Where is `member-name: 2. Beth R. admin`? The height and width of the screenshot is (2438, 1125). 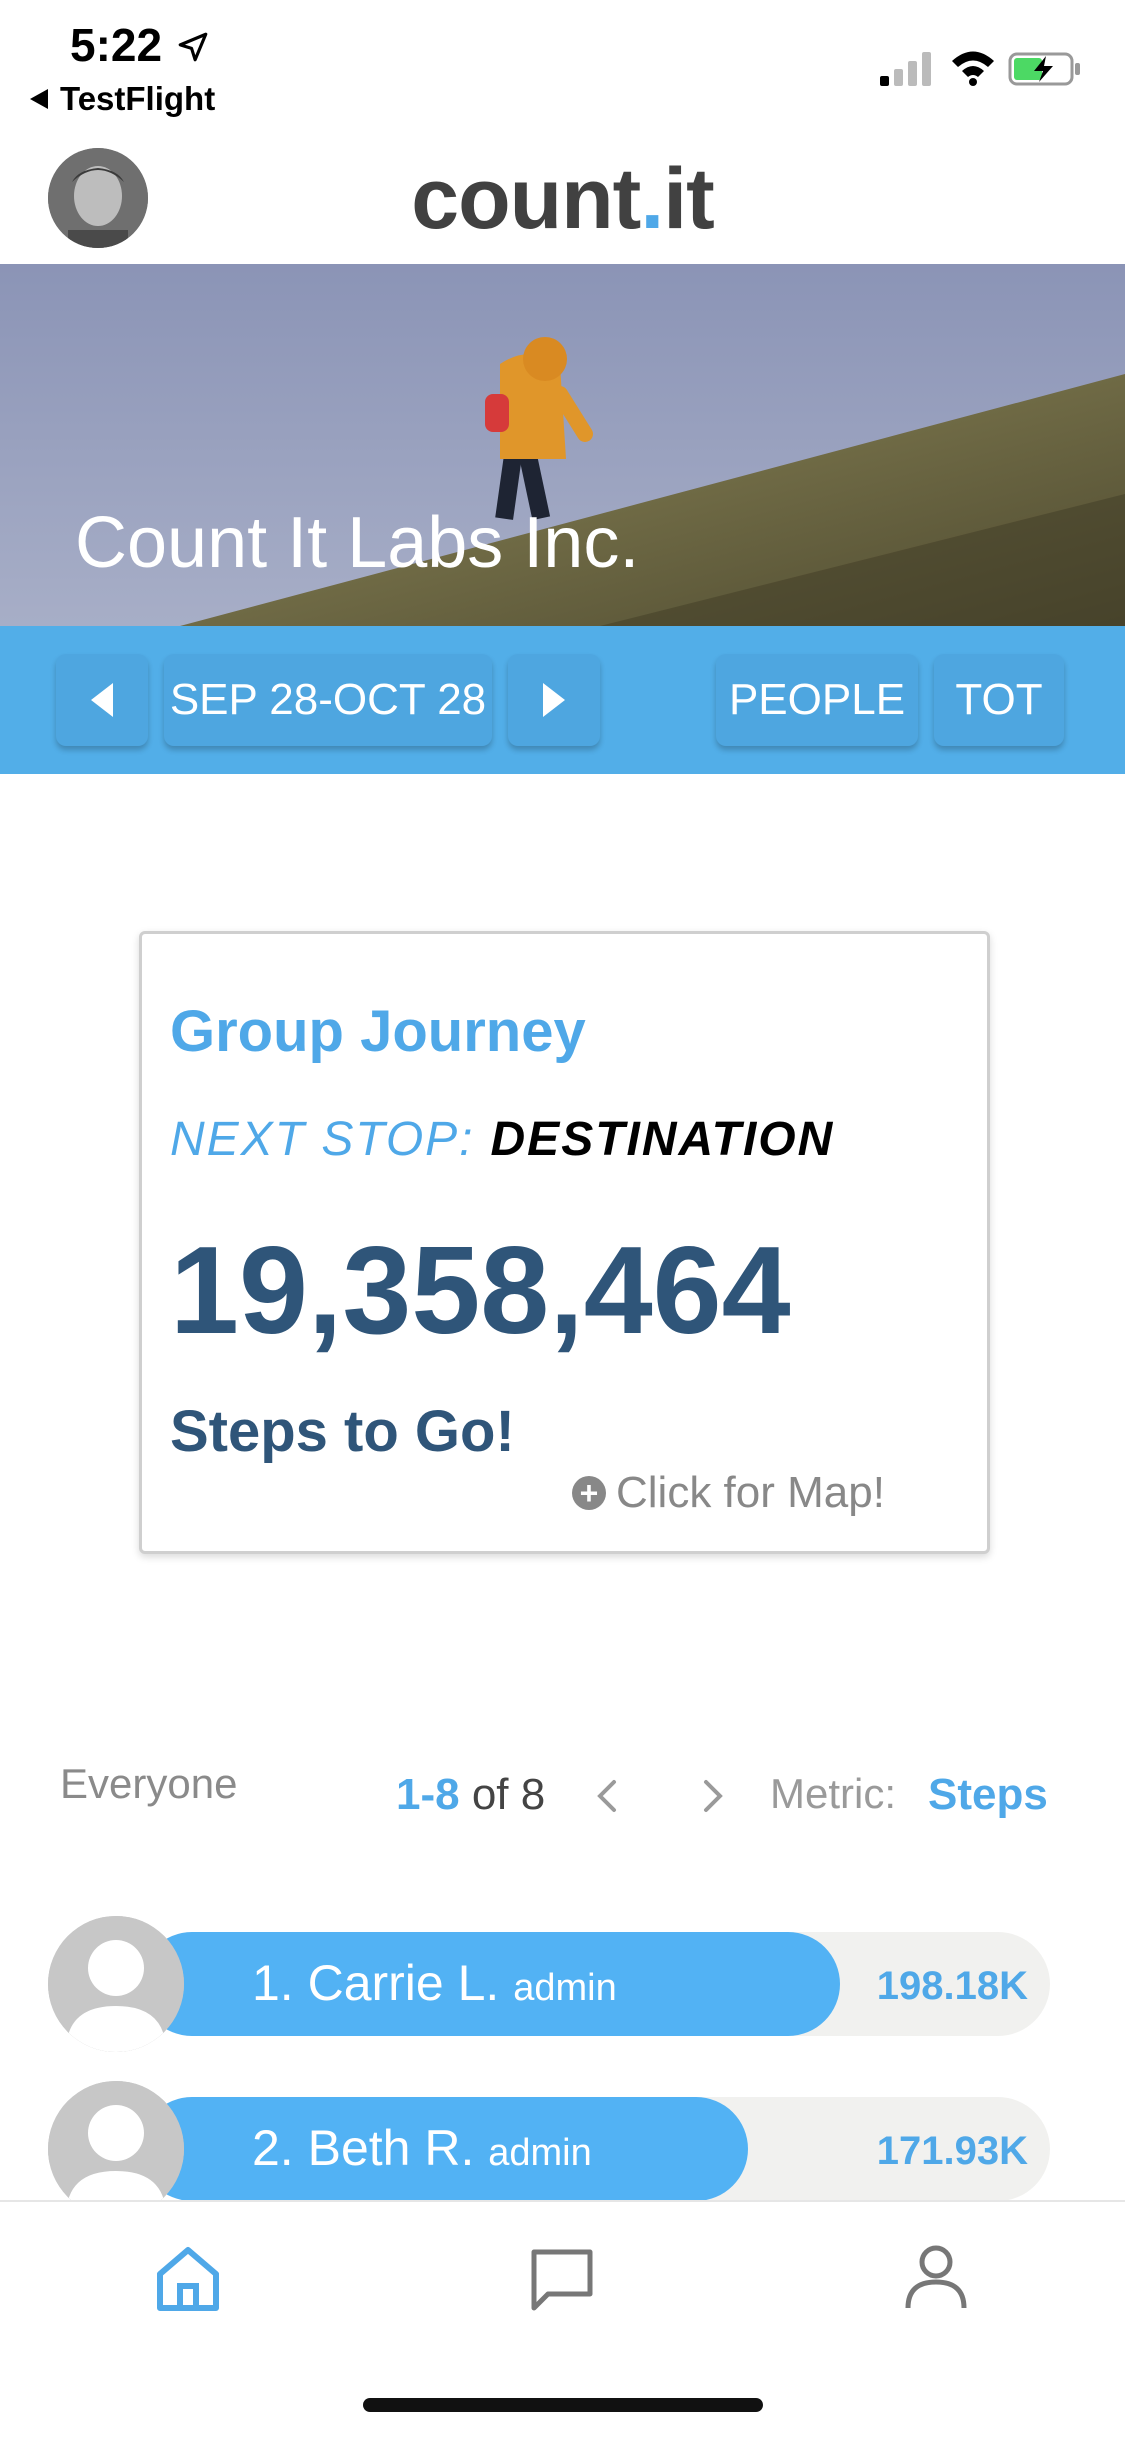
member-name: 2. Beth R. admin is located at coordinates (422, 2148).